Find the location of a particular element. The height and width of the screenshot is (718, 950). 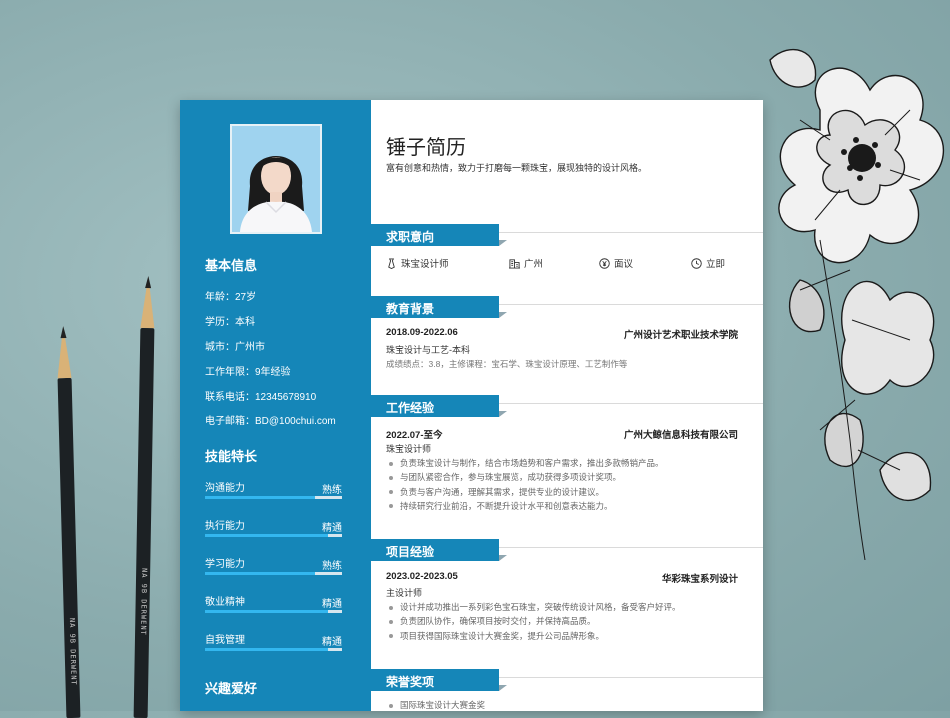

intent-availability-text: 立即 is located at coordinates (716, 264).